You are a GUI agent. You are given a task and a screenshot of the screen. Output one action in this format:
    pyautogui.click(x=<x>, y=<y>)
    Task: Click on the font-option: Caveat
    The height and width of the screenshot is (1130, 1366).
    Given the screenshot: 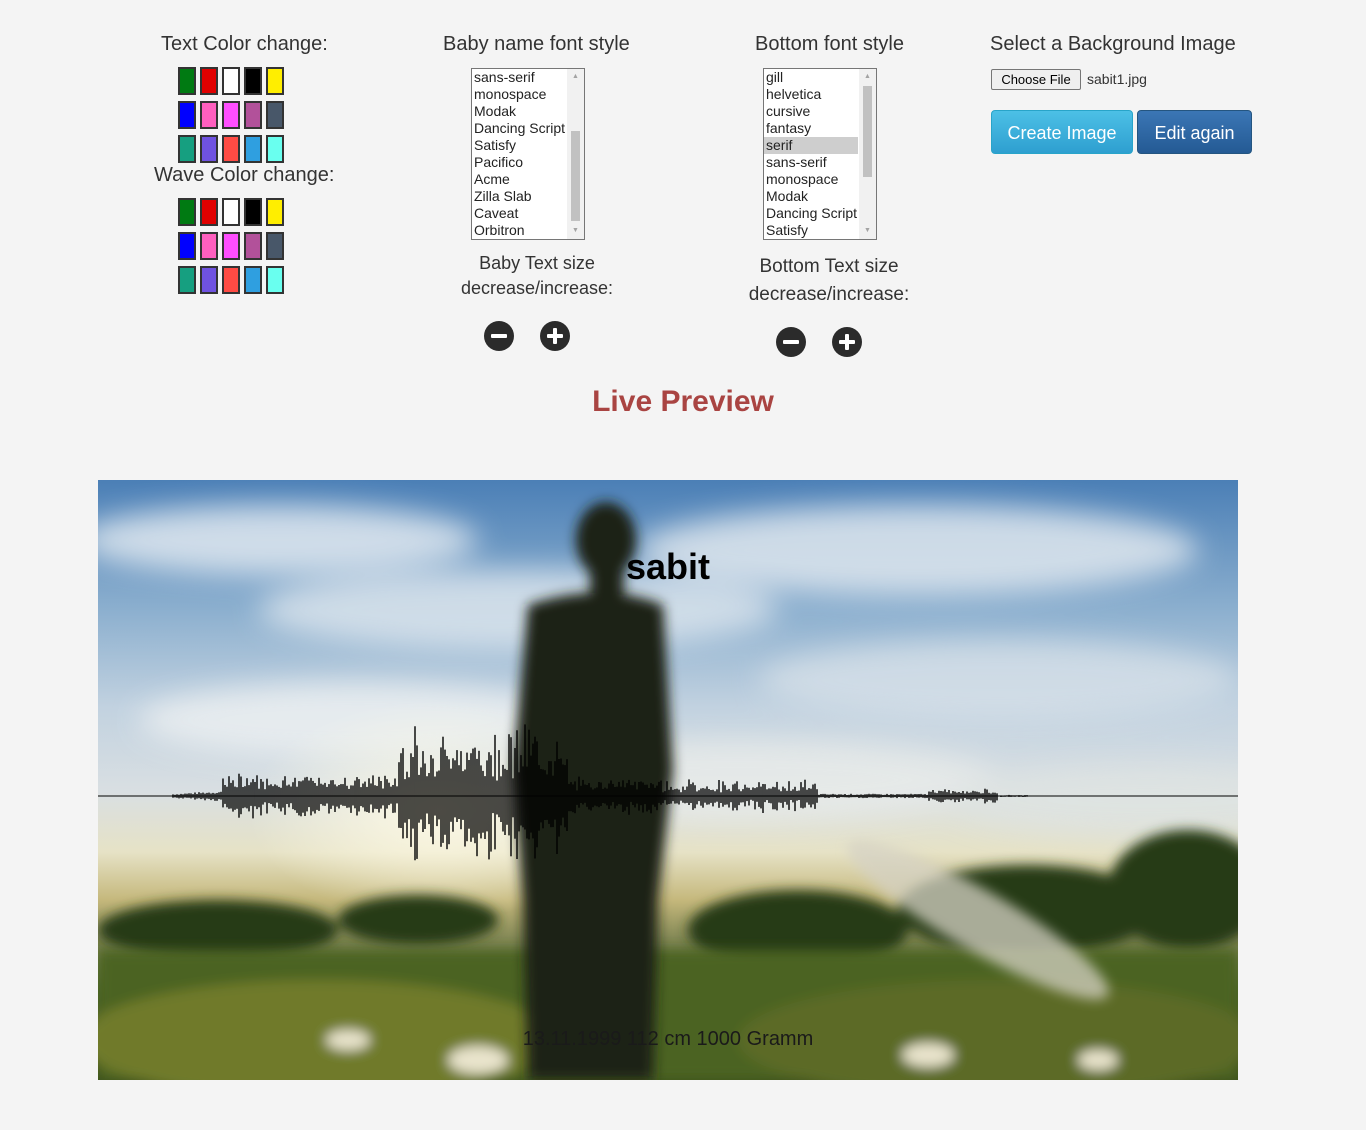 What is the action you would take?
    pyautogui.click(x=519, y=213)
    